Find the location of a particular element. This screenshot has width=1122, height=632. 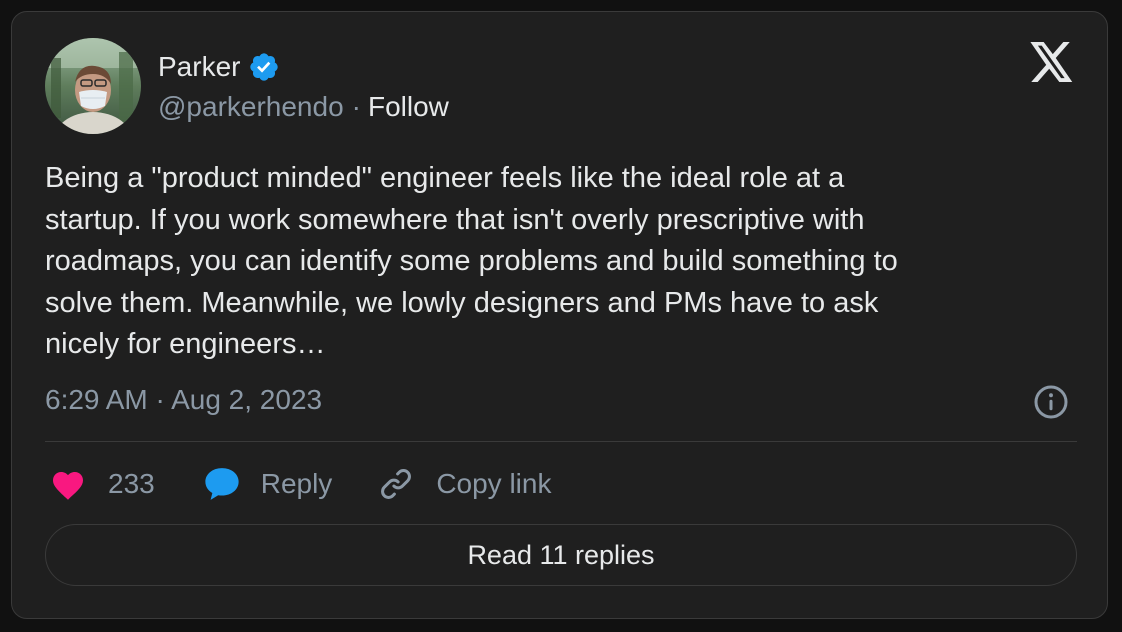

avatar is located at coordinates (93, 86).